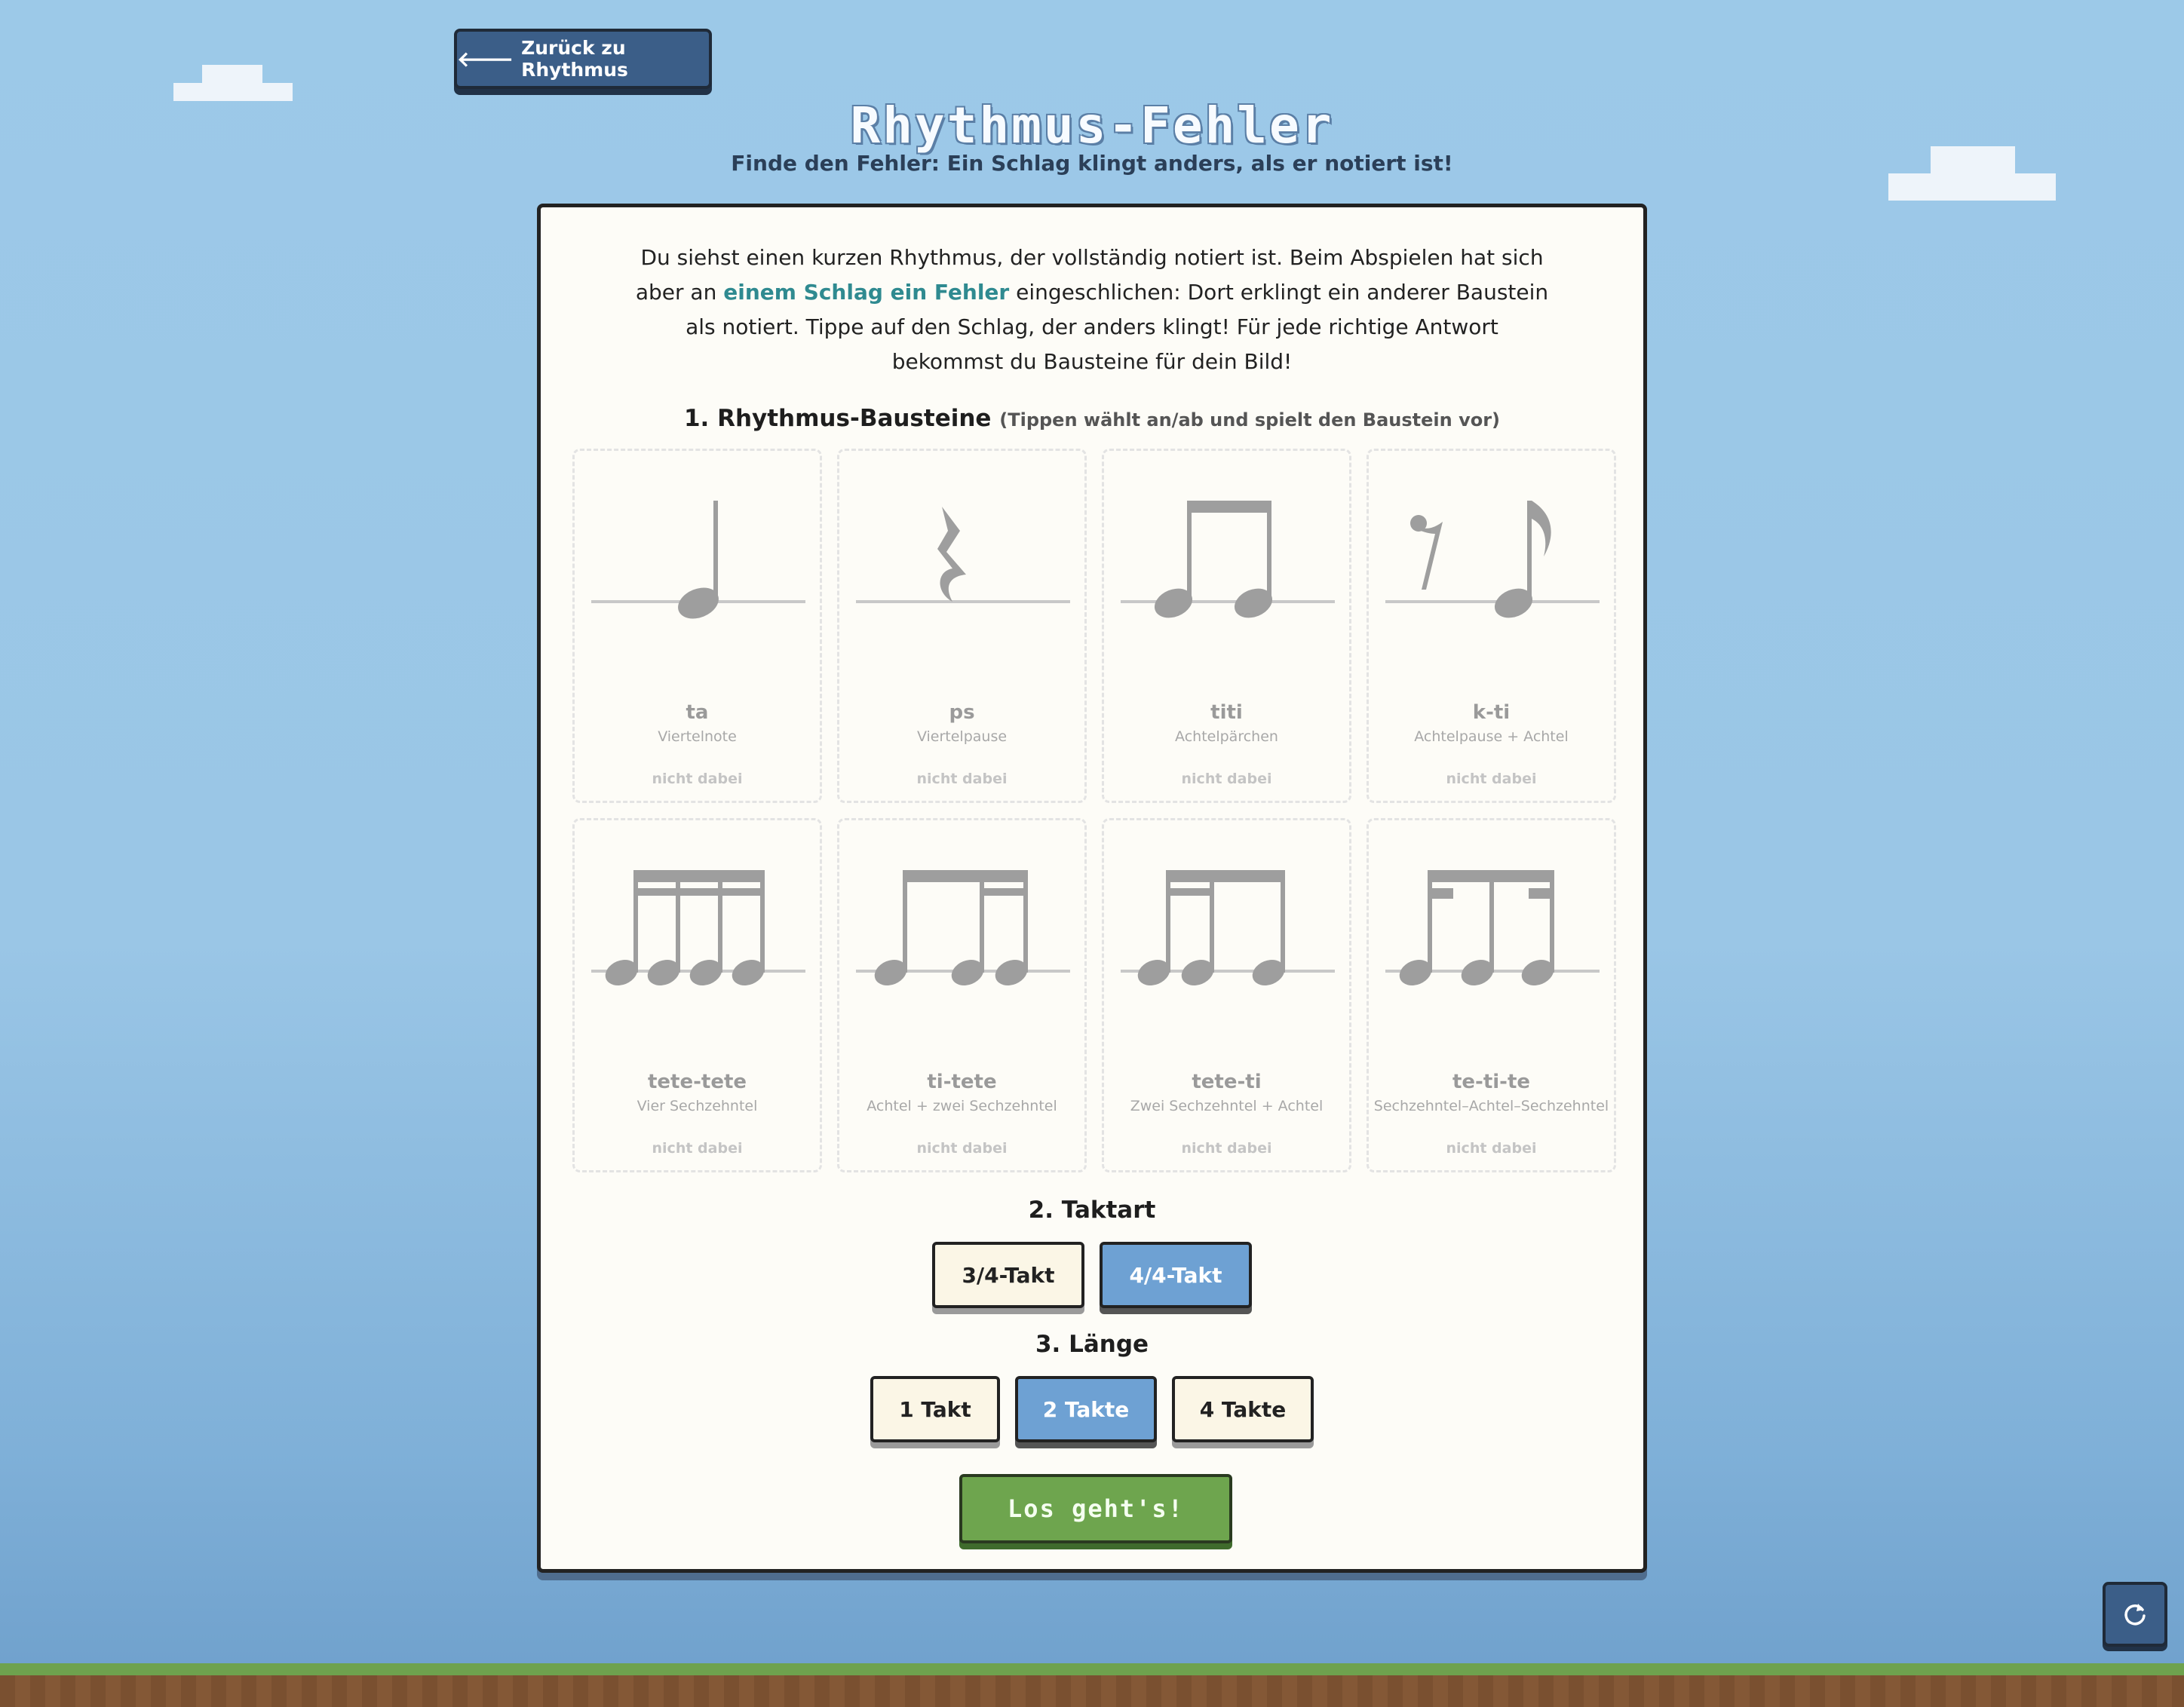 The width and height of the screenshot is (2184, 1707). What do you see at coordinates (837, 418) in the screenshot?
I see `section-bausteine-title: 1. Rhythmus-Bausteine` at bounding box center [837, 418].